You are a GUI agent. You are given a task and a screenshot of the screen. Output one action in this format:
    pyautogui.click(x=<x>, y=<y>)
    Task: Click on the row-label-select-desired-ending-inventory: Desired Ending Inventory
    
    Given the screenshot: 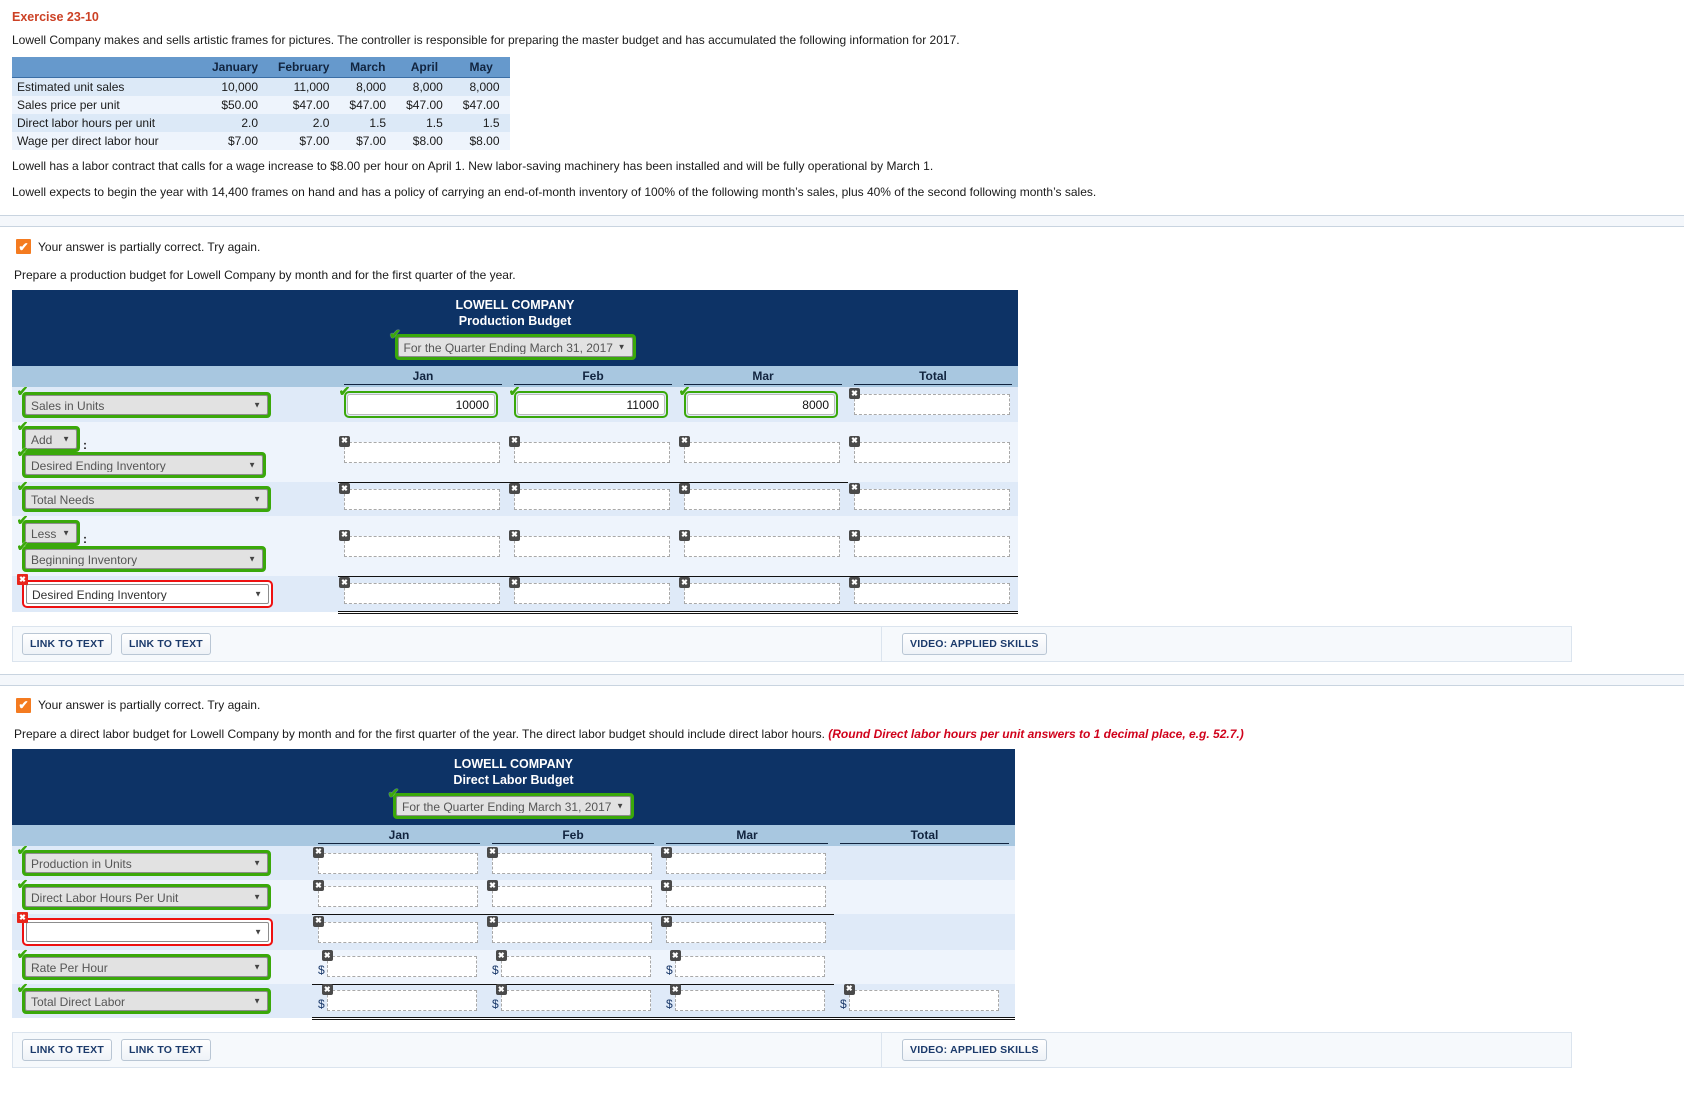 What is the action you would take?
    pyautogui.click(x=144, y=465)
    